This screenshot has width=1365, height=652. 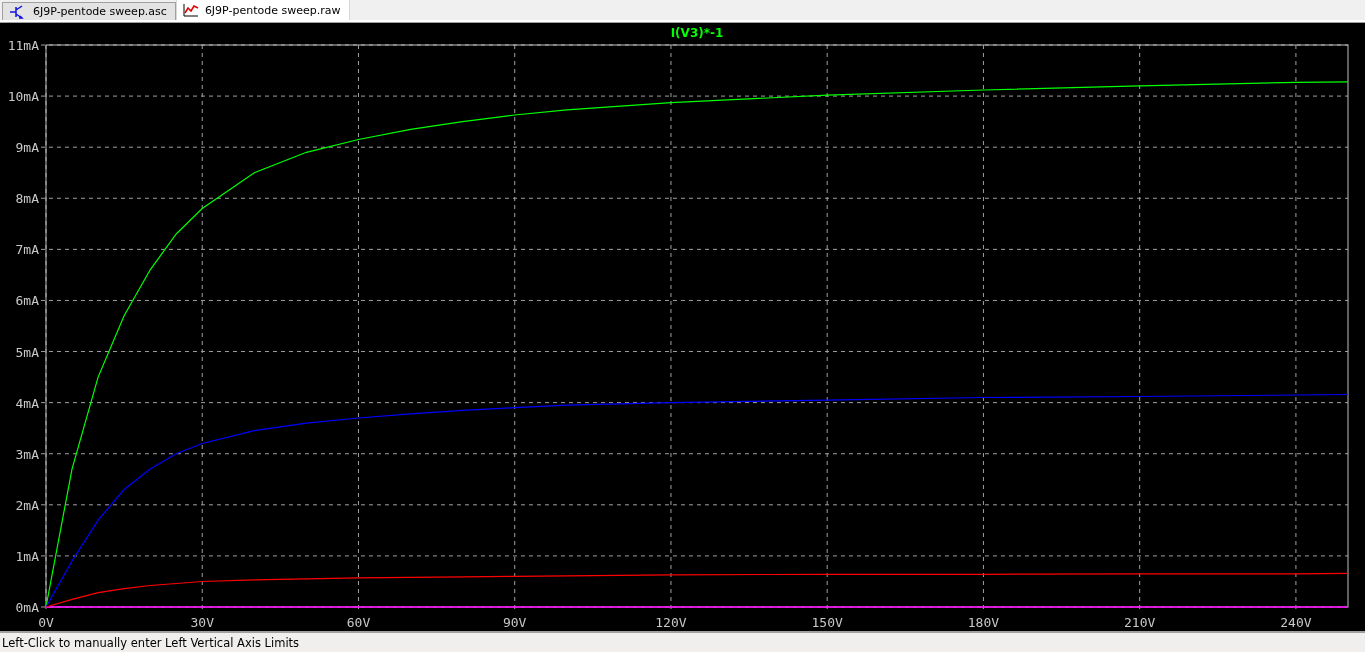 I want to click on axis-tick-label: 7mA, so click(x=27, y=250).